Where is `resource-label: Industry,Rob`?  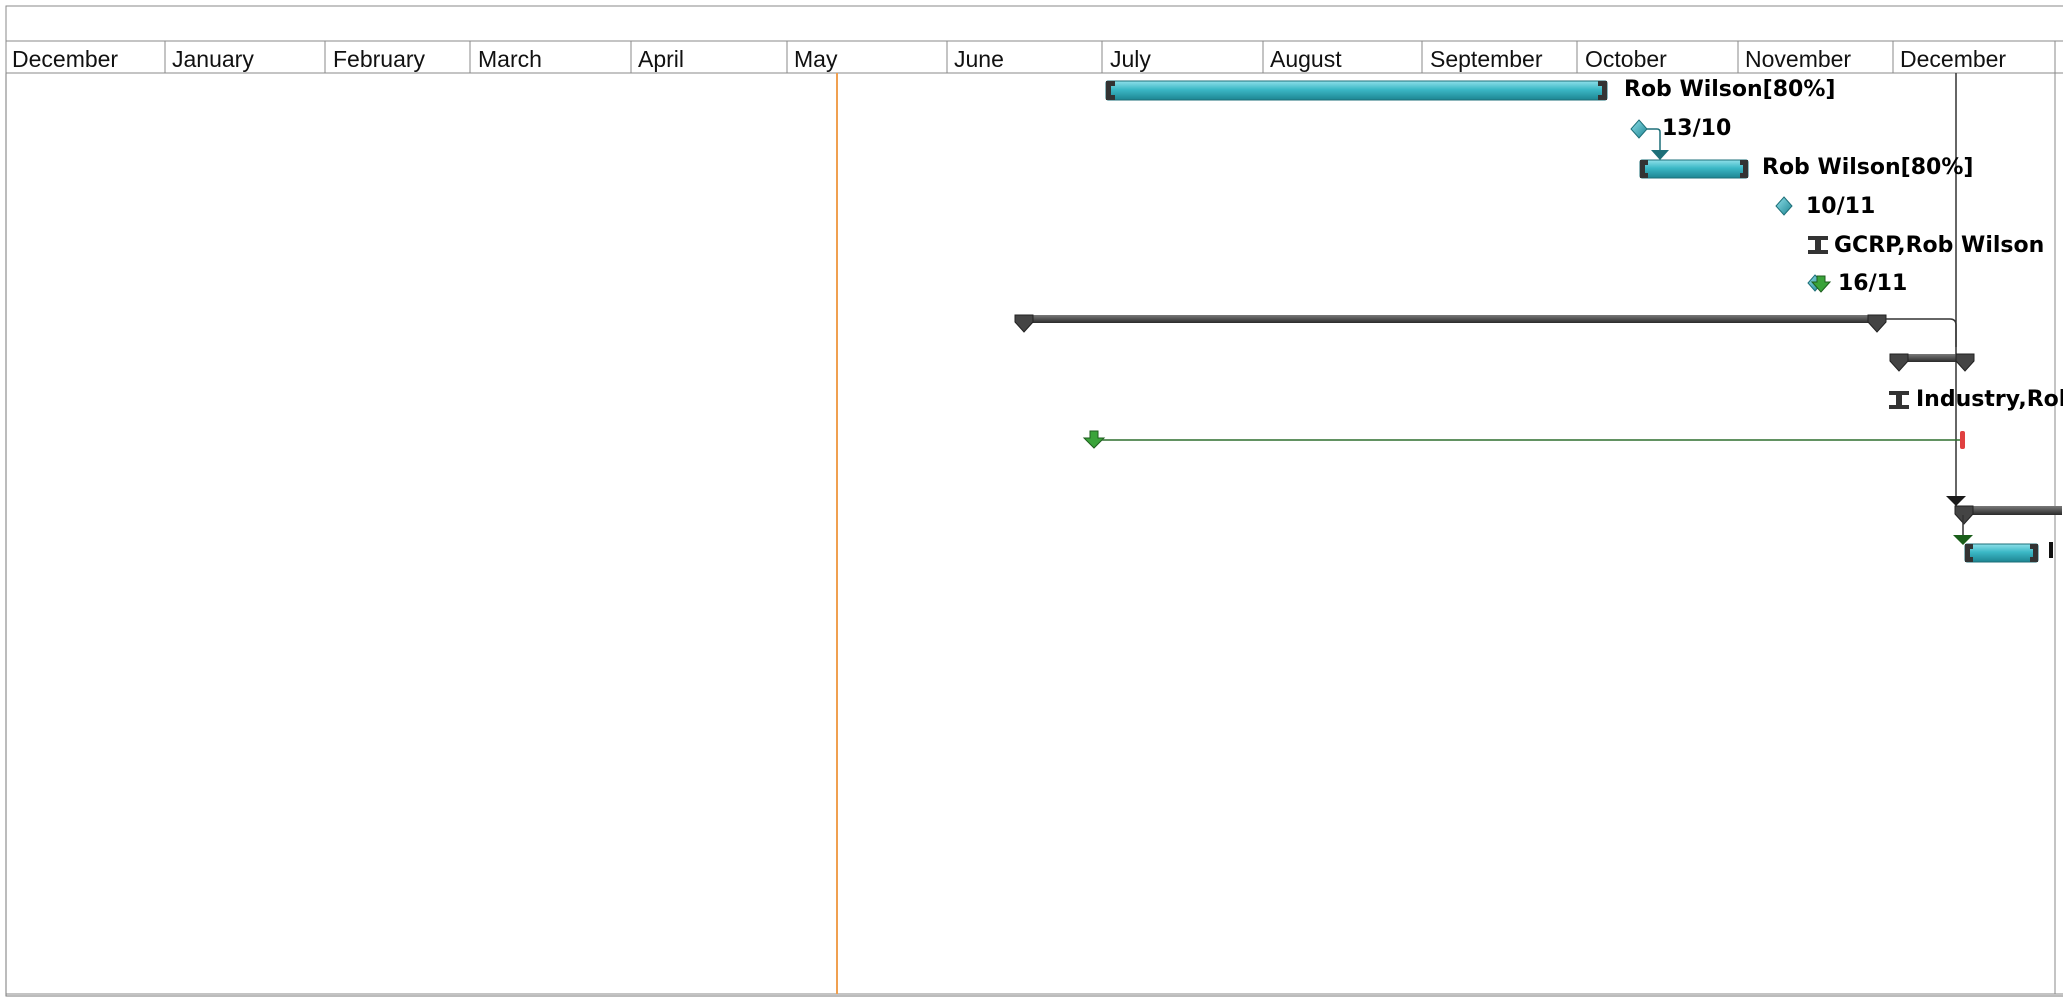 resource-label: Industry,Rob is located at coordinates (1989, 399).